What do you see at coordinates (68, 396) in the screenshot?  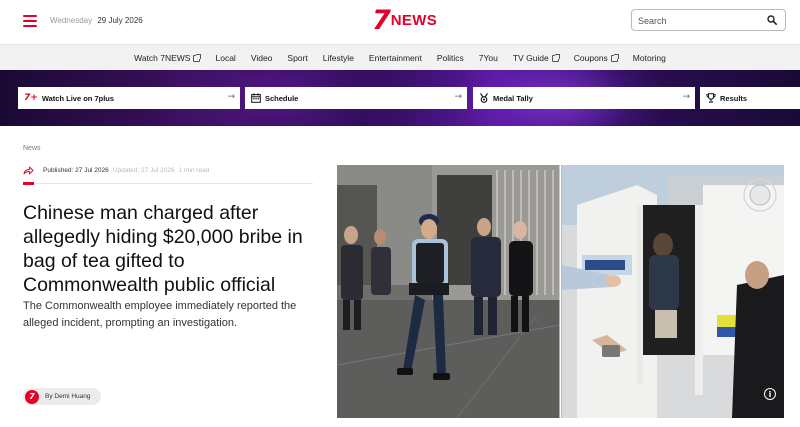 I see `author-name: By Demi Huang` at bounding box center [68, 396].